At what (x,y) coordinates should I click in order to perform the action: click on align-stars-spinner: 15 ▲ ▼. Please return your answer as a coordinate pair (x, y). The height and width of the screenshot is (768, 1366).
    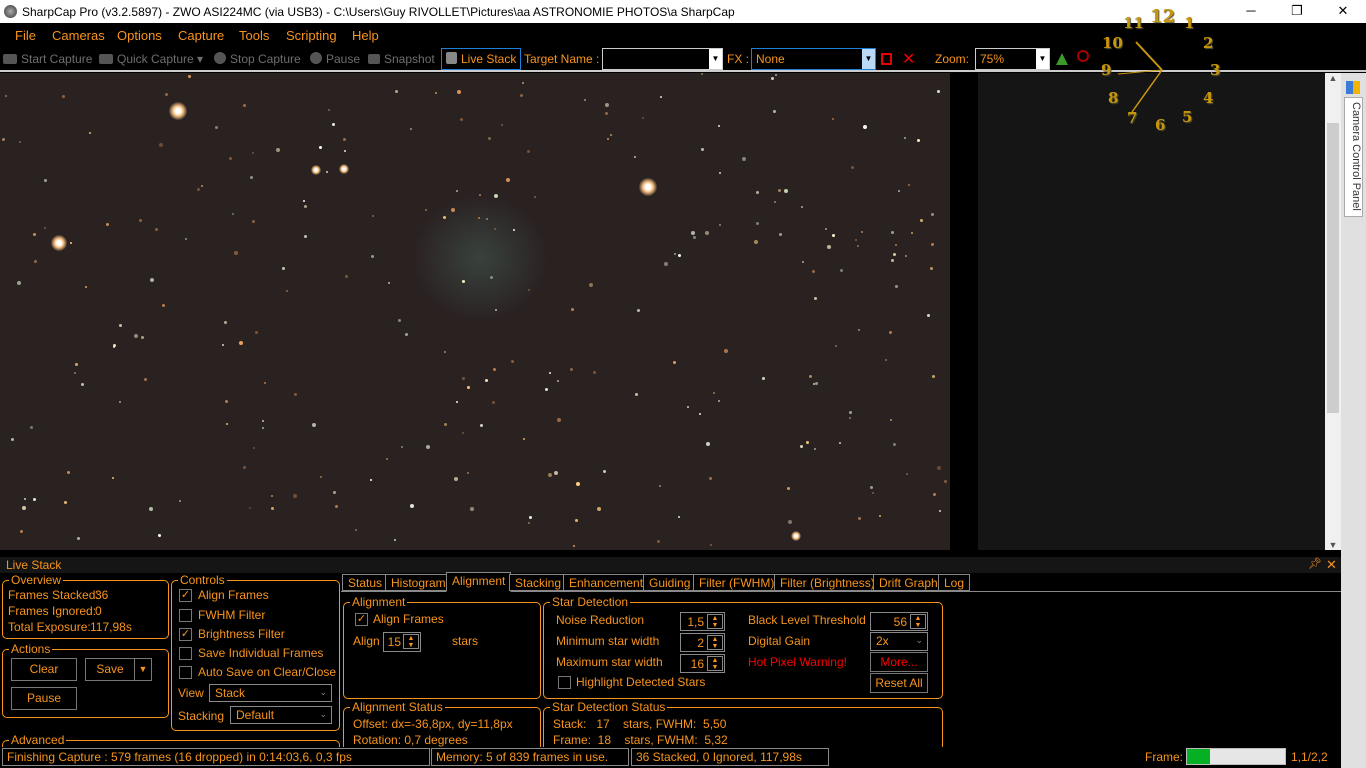
    Looking at the image, I should click on (402, 642).